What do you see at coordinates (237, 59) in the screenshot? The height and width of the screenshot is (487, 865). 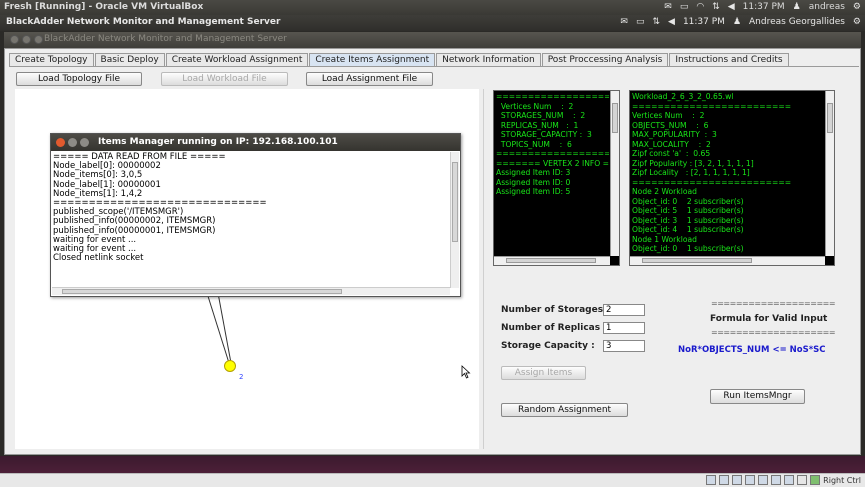 I see `tab-create-workload-assignment: Create Workload Assignment` at bounding box center [237, 59].